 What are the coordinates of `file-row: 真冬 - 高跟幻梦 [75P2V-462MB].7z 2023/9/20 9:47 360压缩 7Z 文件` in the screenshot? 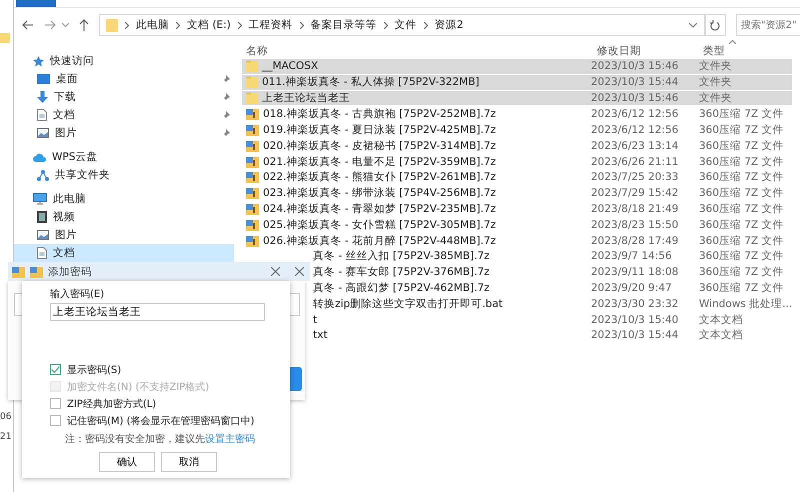 It's located at (550, 288).